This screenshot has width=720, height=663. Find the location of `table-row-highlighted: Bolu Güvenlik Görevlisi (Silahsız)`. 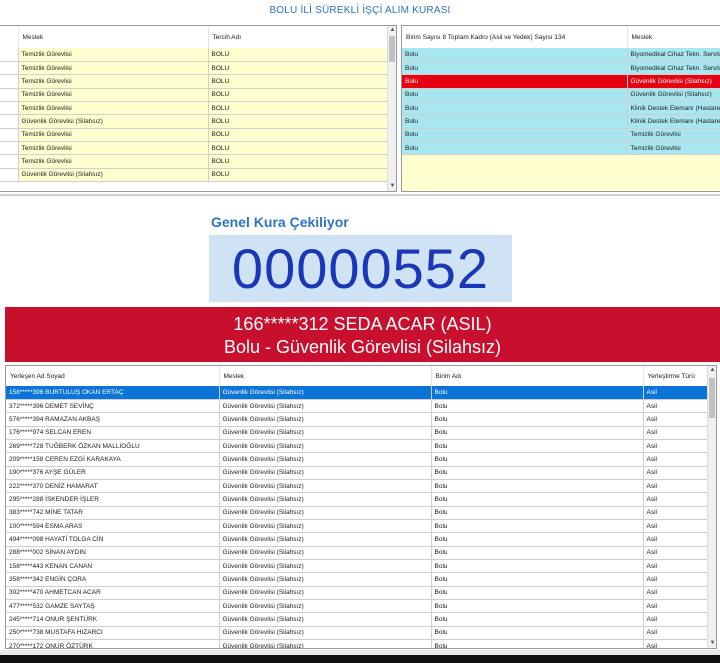

table-row-highlighted: Bolu Güvenlik Görevlisi (Silahsız) is located at coordinates (561, 81).